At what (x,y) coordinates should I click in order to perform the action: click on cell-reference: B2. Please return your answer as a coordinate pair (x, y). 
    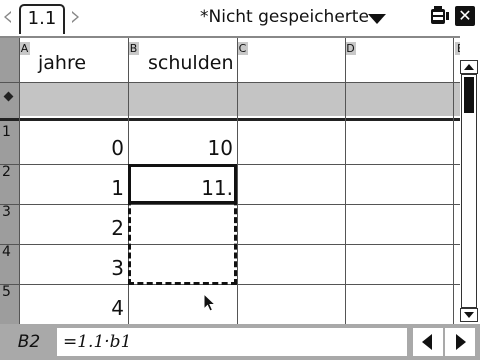
    Looking at the image, I should click on (29, 342).